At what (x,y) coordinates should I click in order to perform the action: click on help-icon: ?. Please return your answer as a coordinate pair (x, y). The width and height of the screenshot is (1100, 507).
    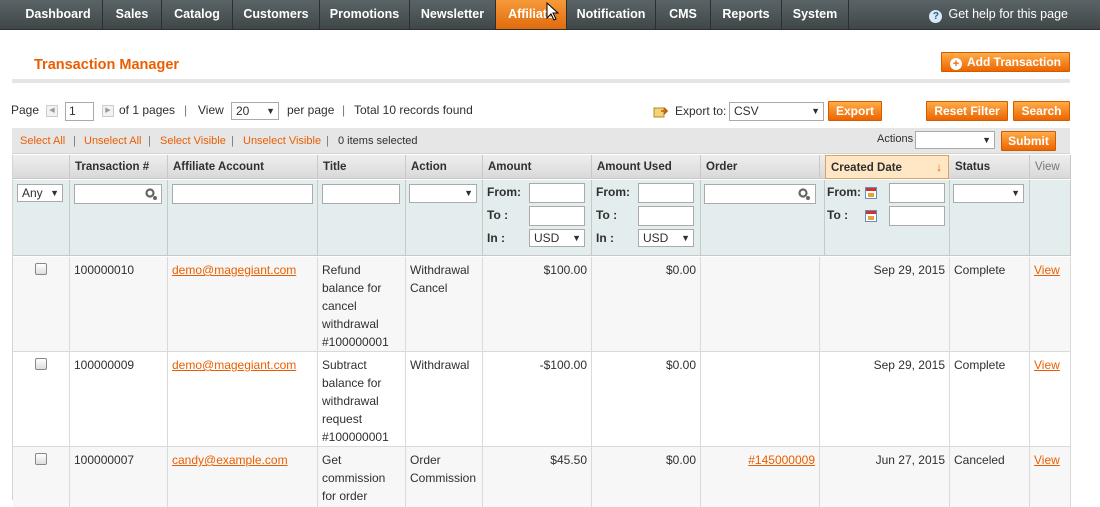
    Looking at the image, I should click on (936, 16).